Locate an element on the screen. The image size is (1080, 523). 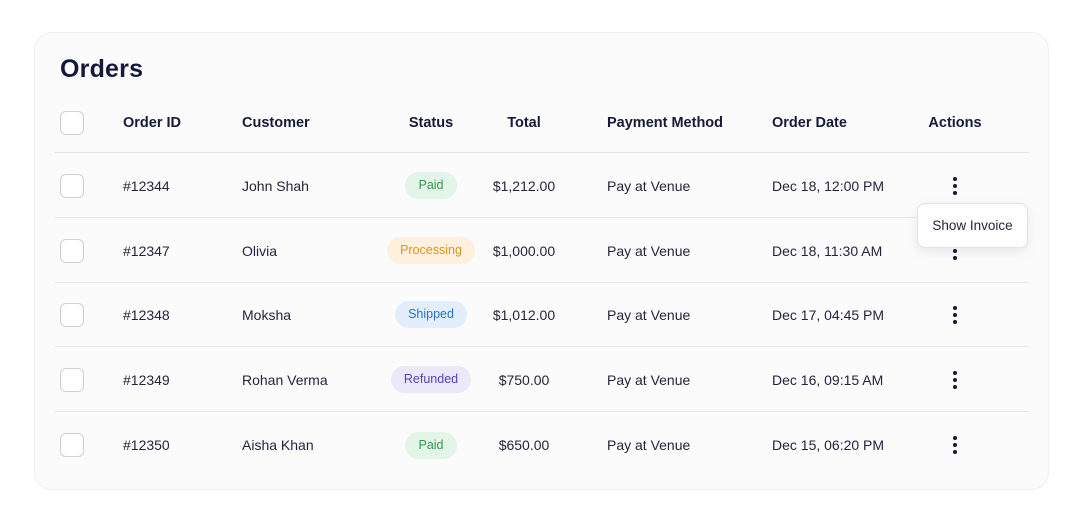
column-header-payment-method: Payment Method is located at coordinates (665, 122).